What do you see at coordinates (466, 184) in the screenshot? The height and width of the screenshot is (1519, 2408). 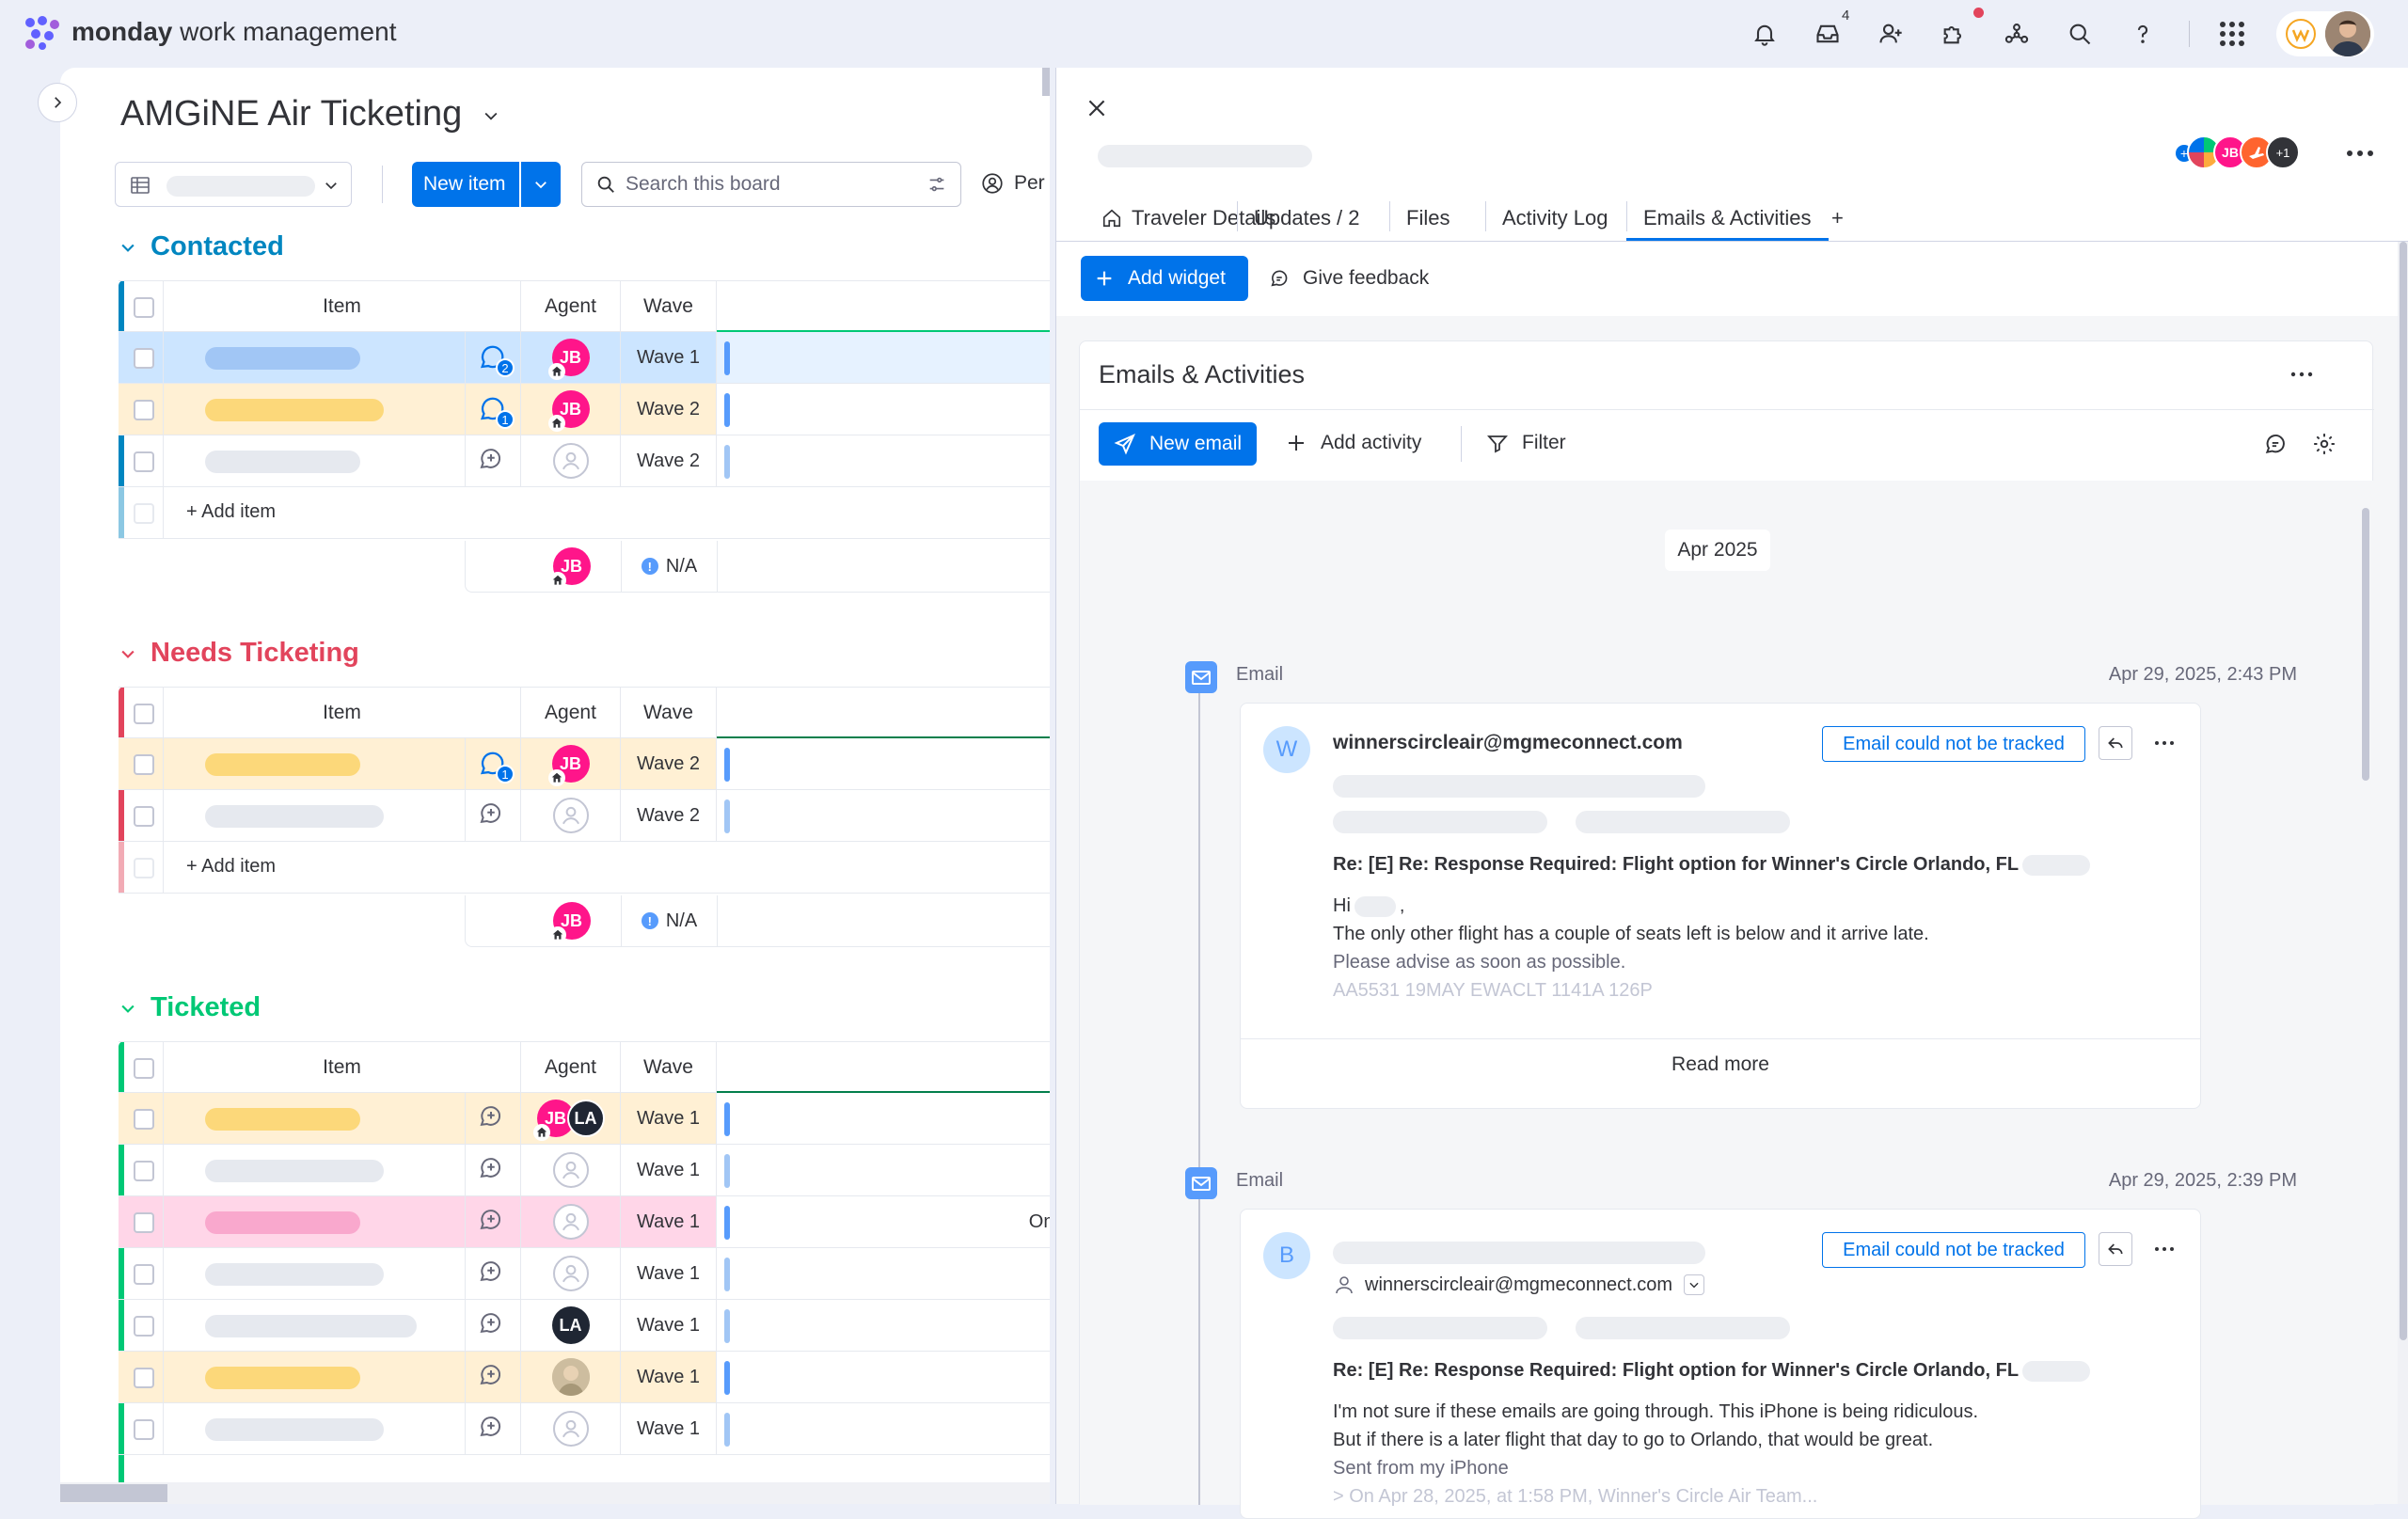 I see `new-item-button: New item` at bounding box center [466, 184].